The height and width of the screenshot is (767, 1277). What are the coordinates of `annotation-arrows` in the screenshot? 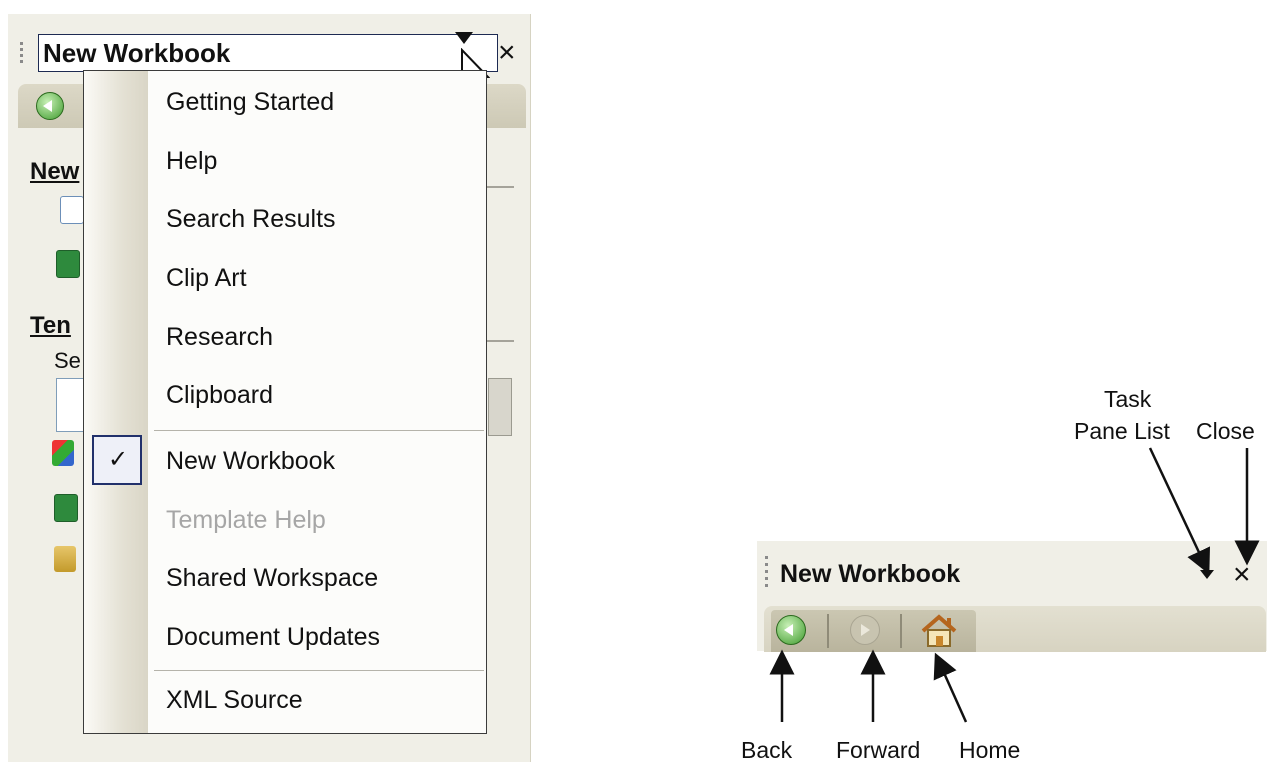 It's located at (1014, 585).